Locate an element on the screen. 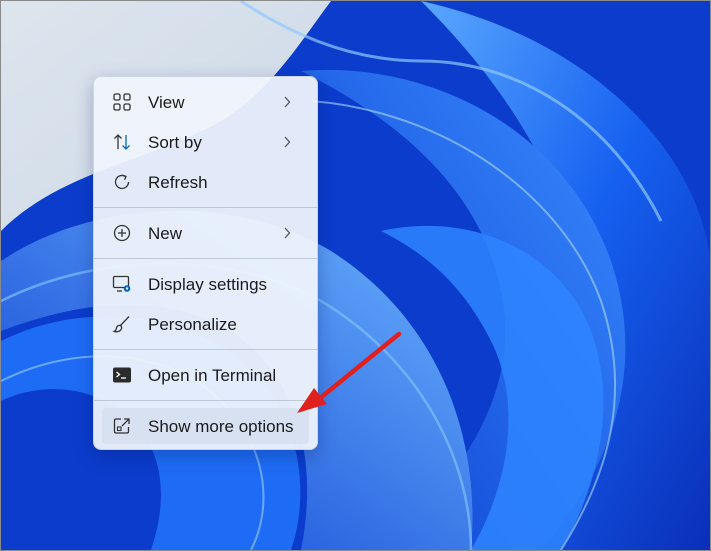  menu-item-sort-by: Sort by is located at coordinates (205, 142).